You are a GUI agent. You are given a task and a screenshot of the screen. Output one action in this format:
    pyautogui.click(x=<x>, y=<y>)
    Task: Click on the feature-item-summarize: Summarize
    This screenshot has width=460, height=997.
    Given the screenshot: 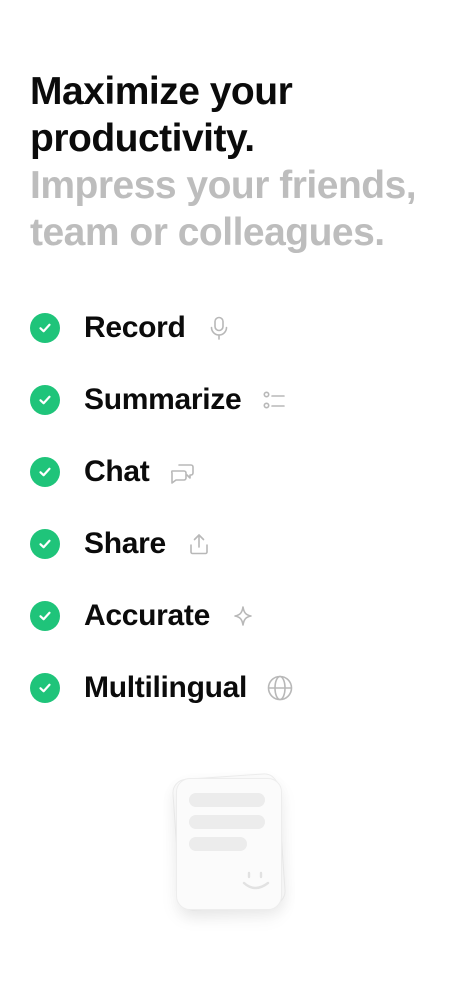 What is the action you would take?
    pyautogui.click(x=240, y=400)
    